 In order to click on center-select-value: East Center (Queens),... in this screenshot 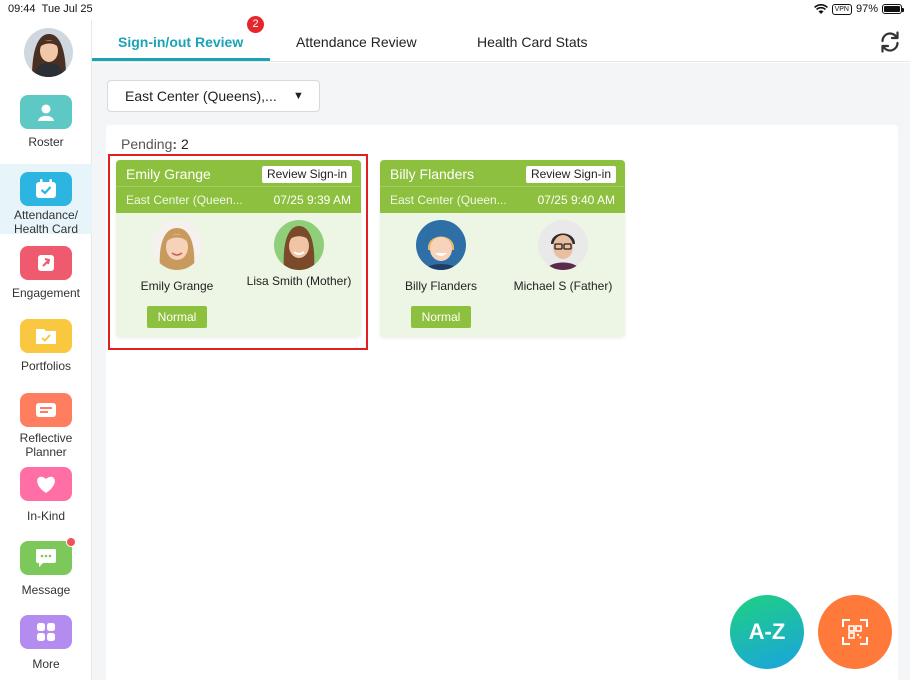, I will do `click(201, 96)`.